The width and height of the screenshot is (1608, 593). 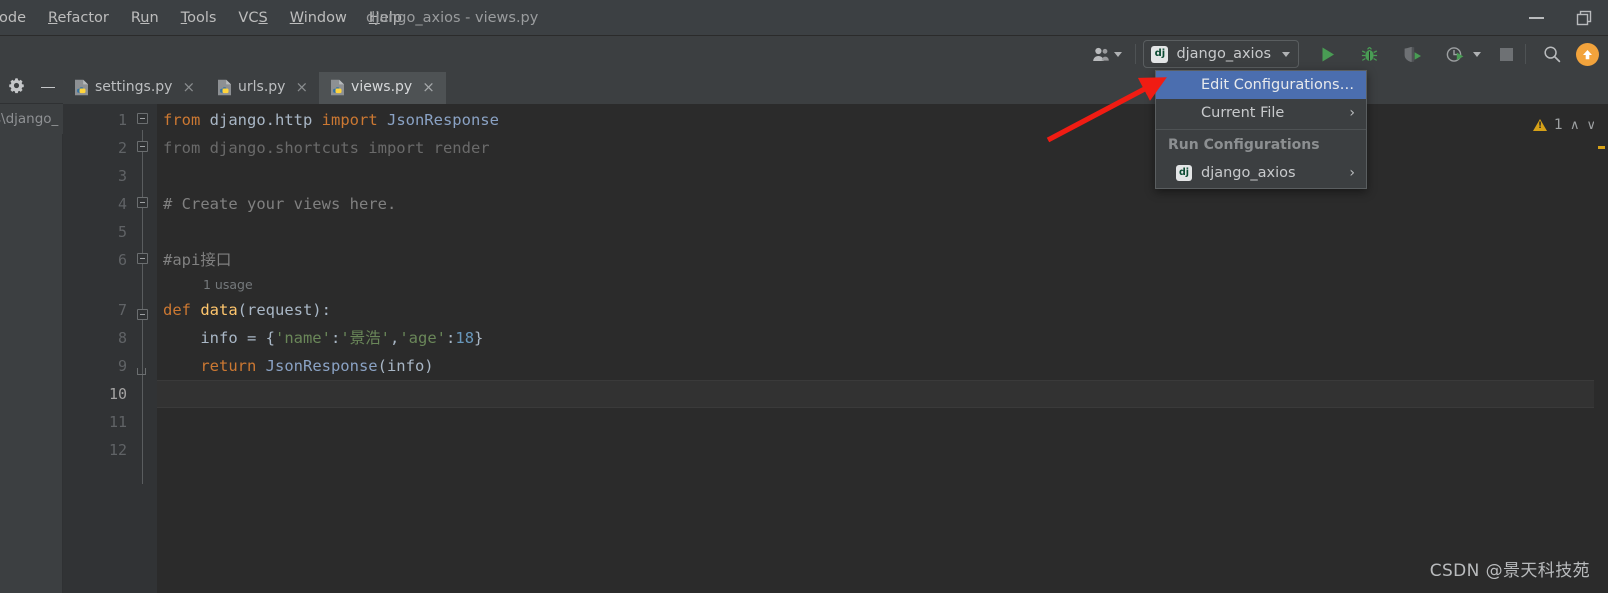 What do you see at coordinates (13, 18) in the screenshot?
I see `menu-item-label: ode` at bounding box center [13, 18].